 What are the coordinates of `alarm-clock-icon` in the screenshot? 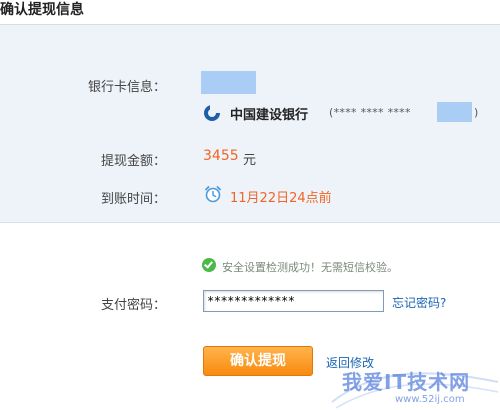 It's located at (213, 194).